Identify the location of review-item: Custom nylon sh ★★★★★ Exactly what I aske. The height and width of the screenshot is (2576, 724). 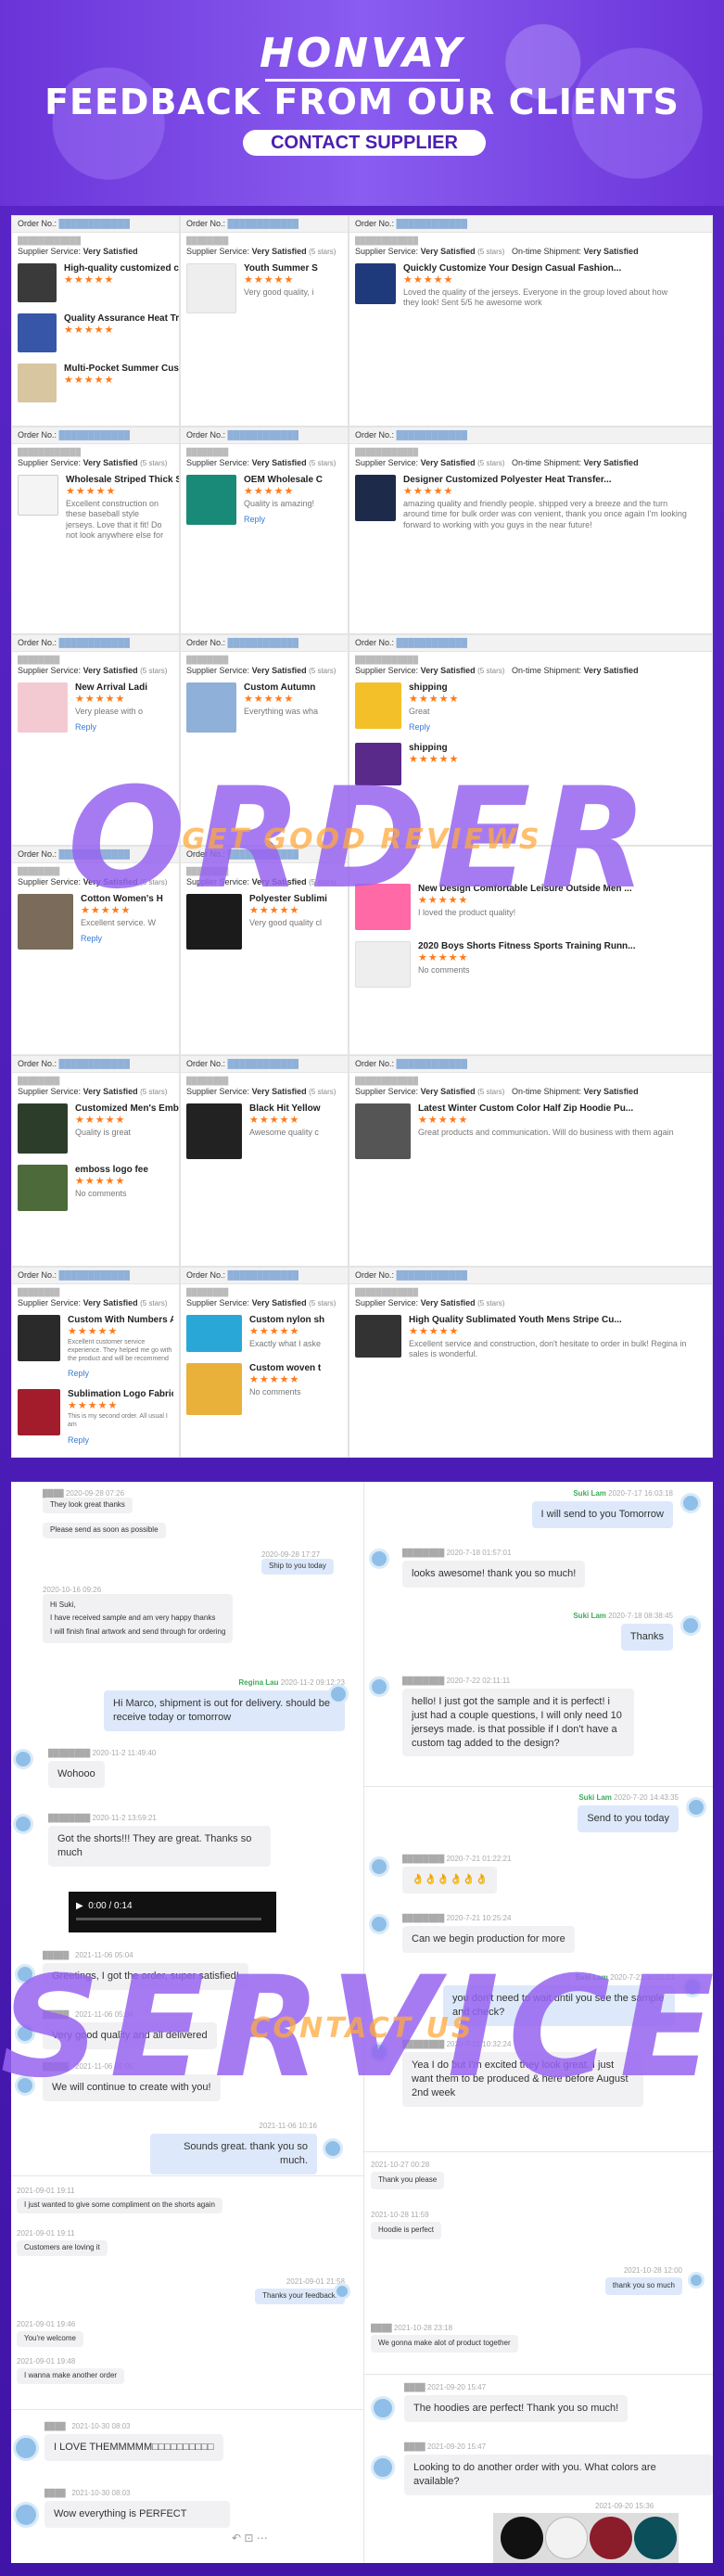
(265, 1333).